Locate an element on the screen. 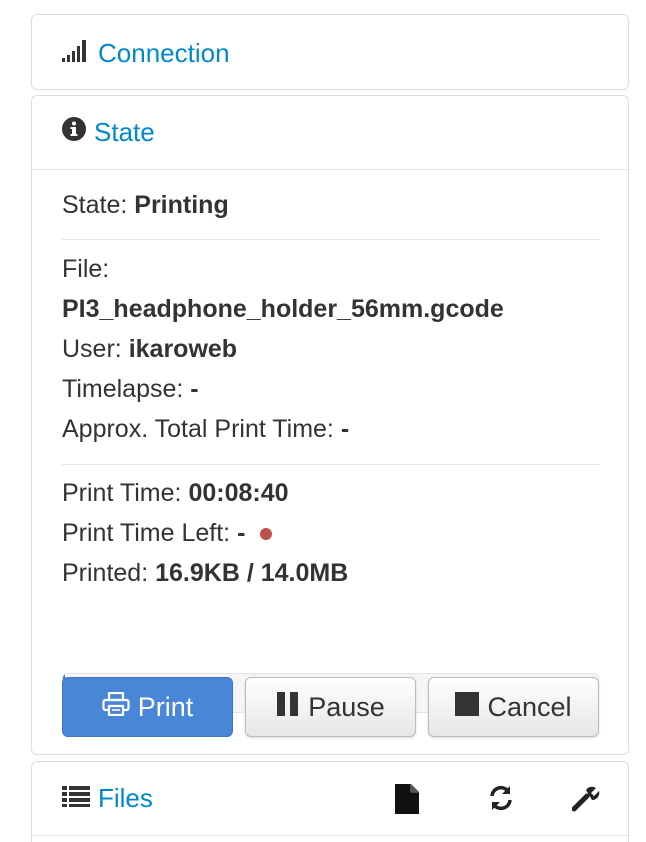 The image size is (646, 842). printed-value: 16.9KB / 14.0MB is located at coordinates (252, 573).